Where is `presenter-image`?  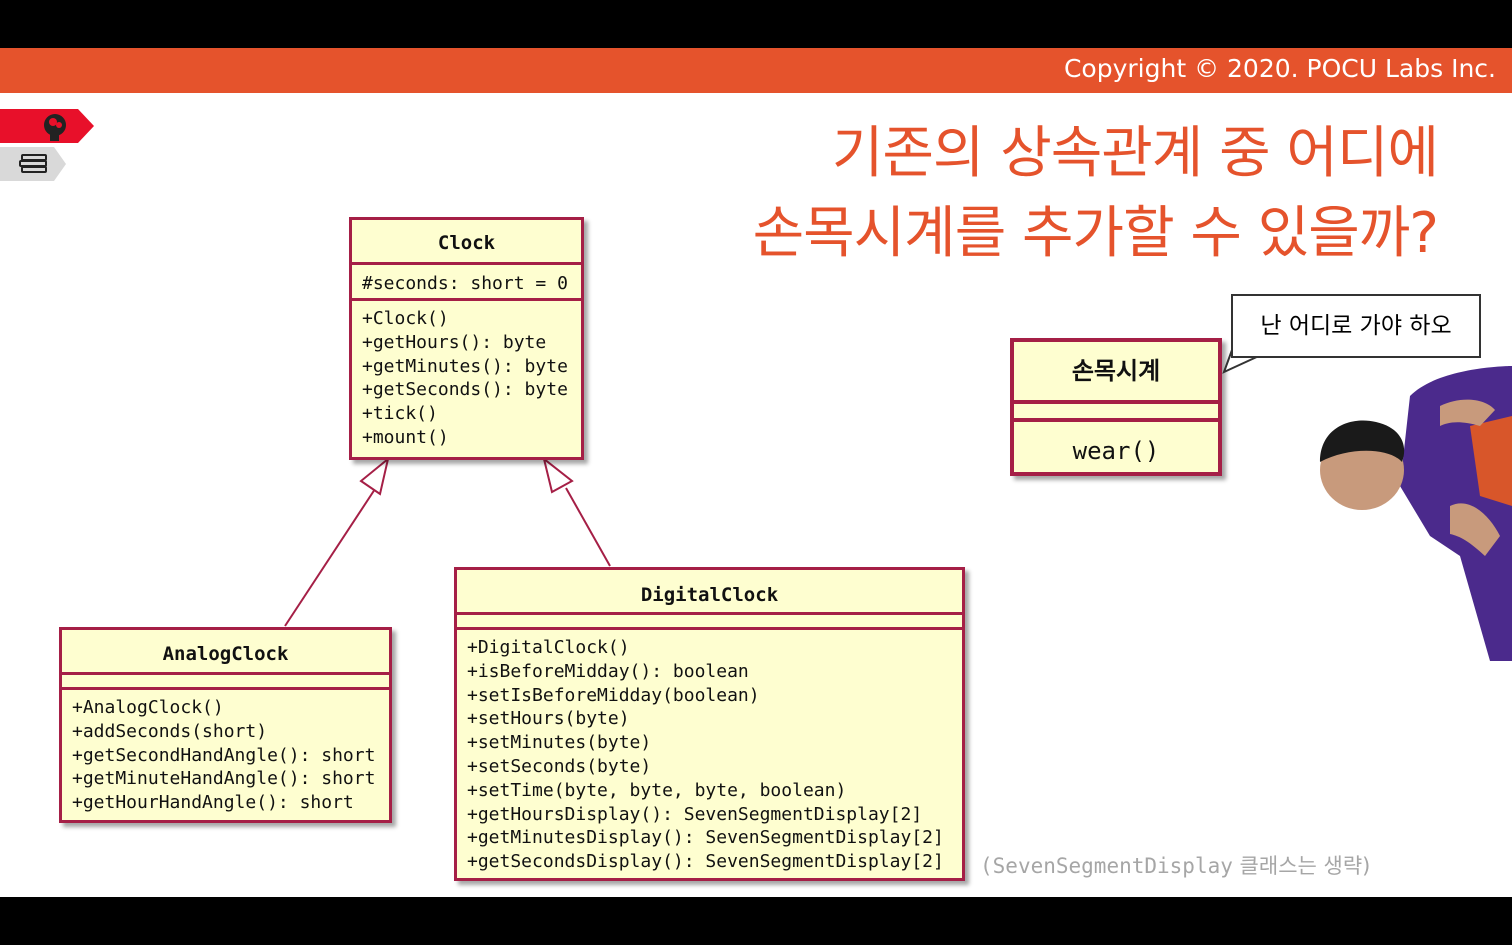
presenter-image is located at coordinates (1416, 513).